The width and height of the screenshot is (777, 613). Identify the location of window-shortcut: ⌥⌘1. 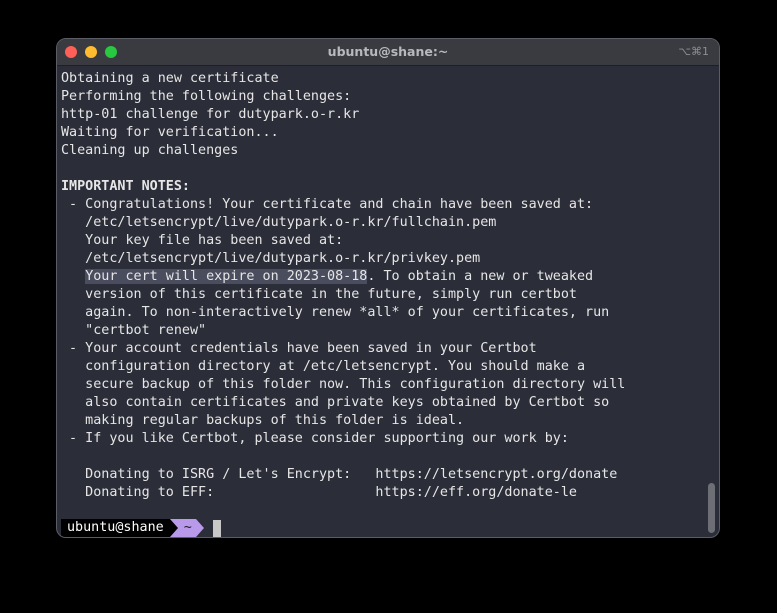
(693, 51).